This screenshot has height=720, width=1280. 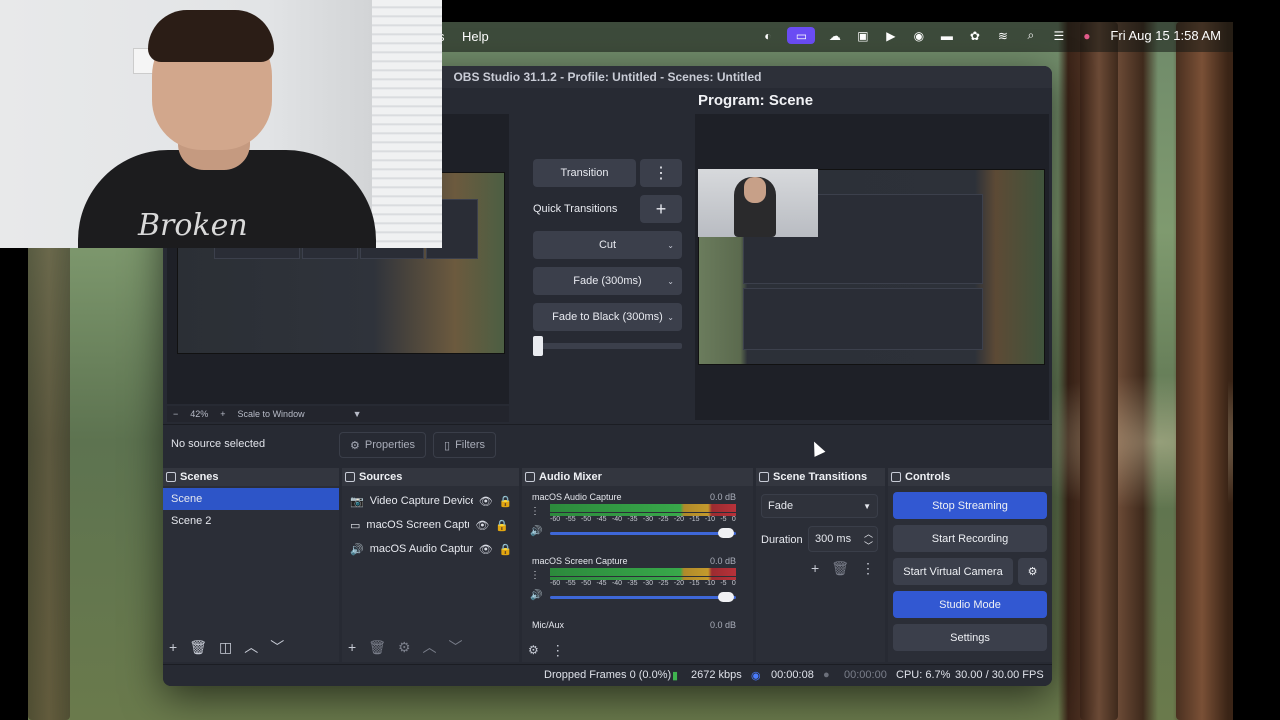 What do you see at coordinates (222, 414) in the screenshot?
I see `zoom-in-button: +` at bounding box center [222, 414].